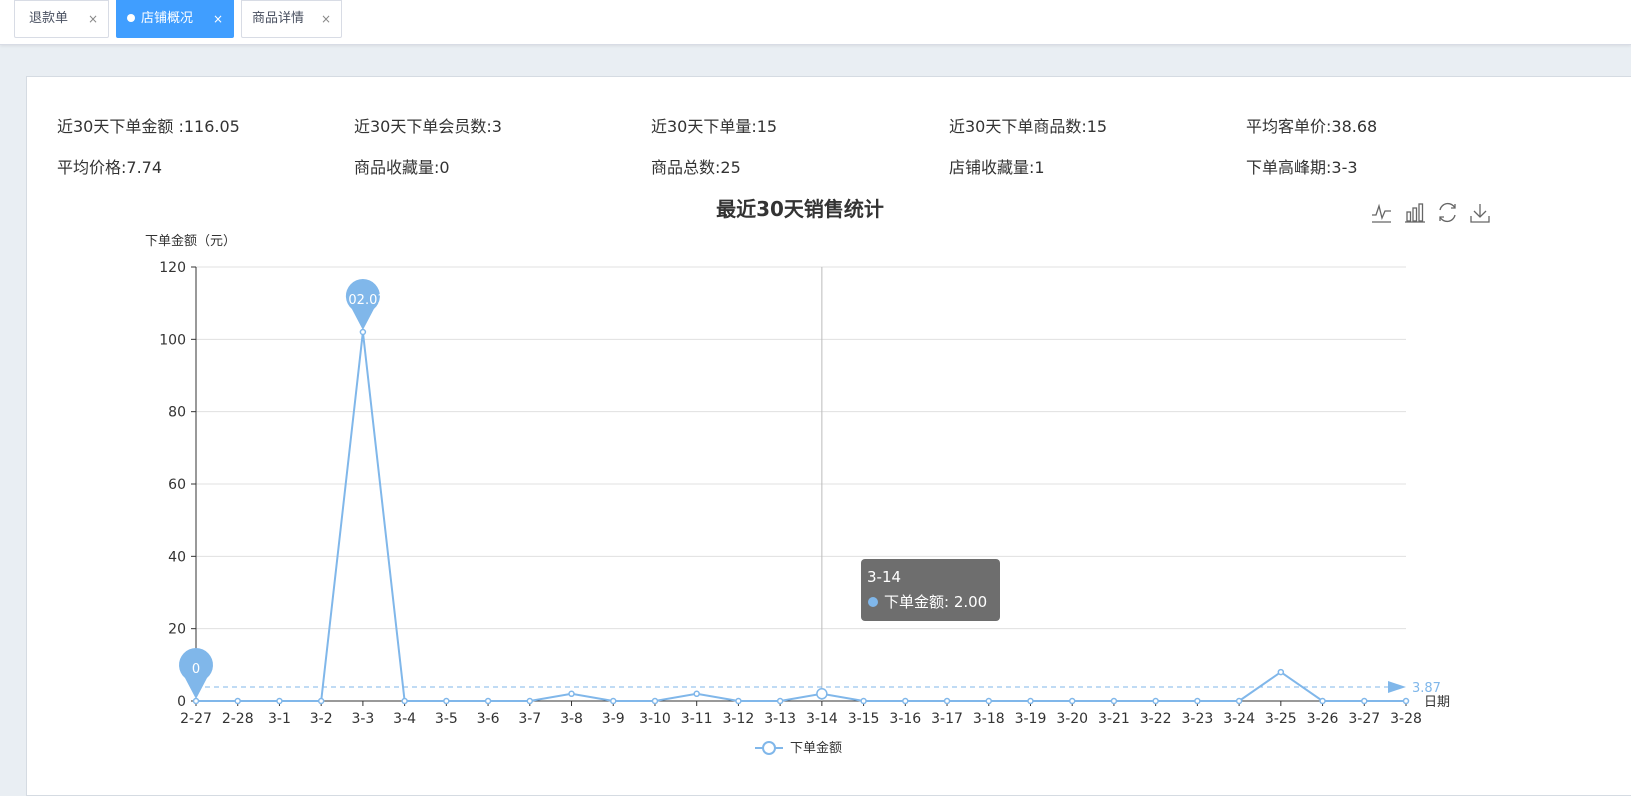 Image resolution: width=1631 pixels, height=796 pixels. Describe the element at coordinates (816, 748) in the screenshot. I see `legend-label: 下单金额` at that location.